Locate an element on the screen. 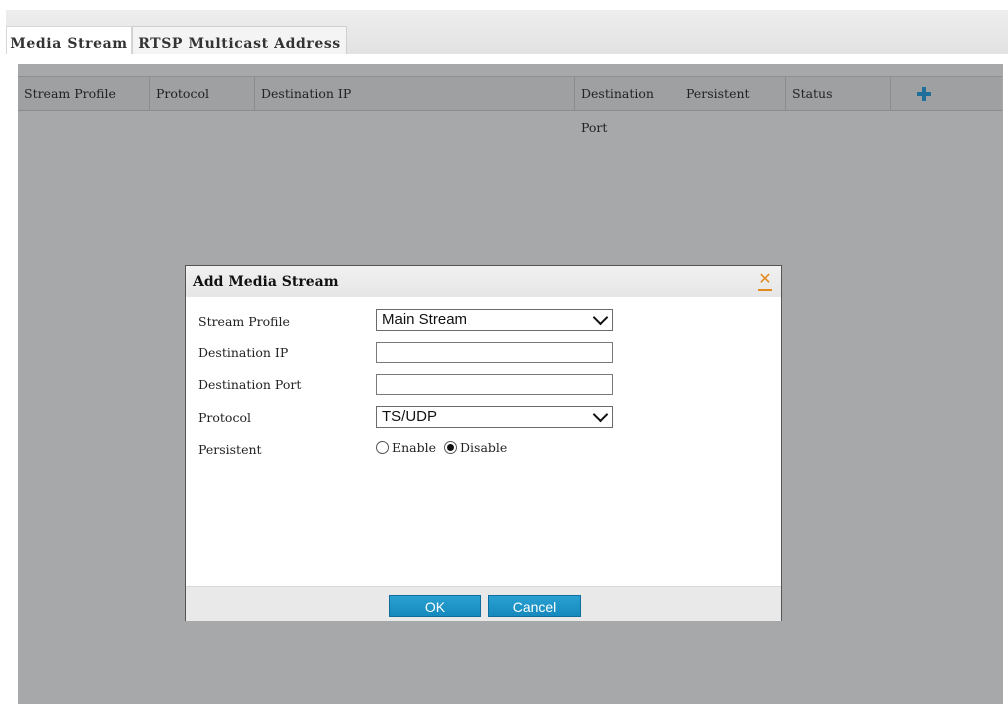 The width and height of the screenshot is (1008, 704). close-icon-underline is located at coordinates (765, 290).